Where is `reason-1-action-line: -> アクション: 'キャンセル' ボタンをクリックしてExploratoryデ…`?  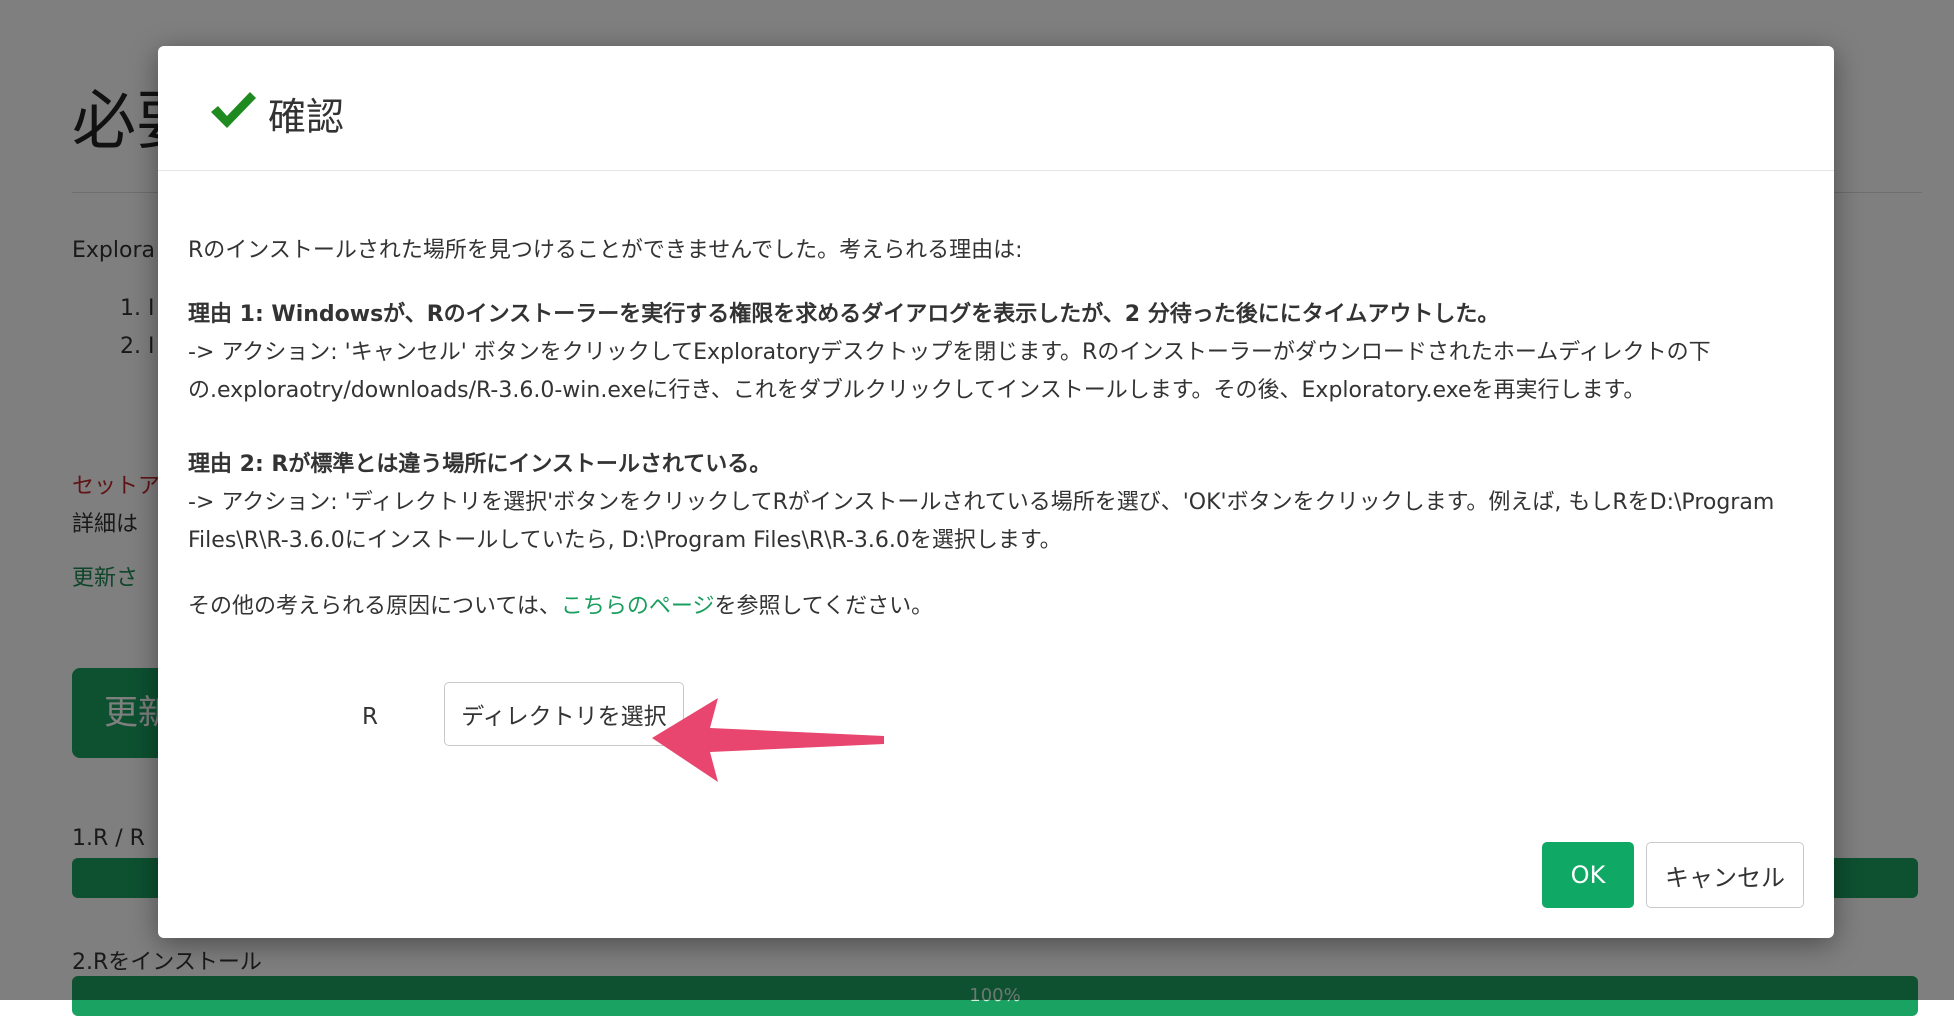 reason-1-action-line: -> アクション: 'キャンセル' ボタンをクリックしてExploratoryデ… is located at coordinates (949, 352).